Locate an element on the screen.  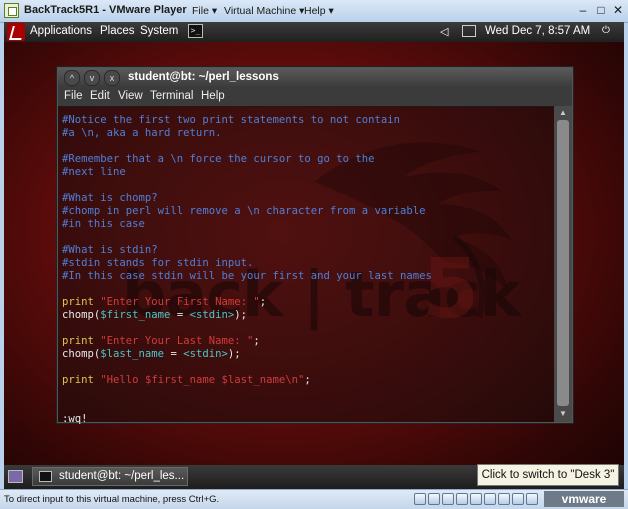
terminal-line: chomp($first_name = <stdin>); is located at coordinates (154, 315).